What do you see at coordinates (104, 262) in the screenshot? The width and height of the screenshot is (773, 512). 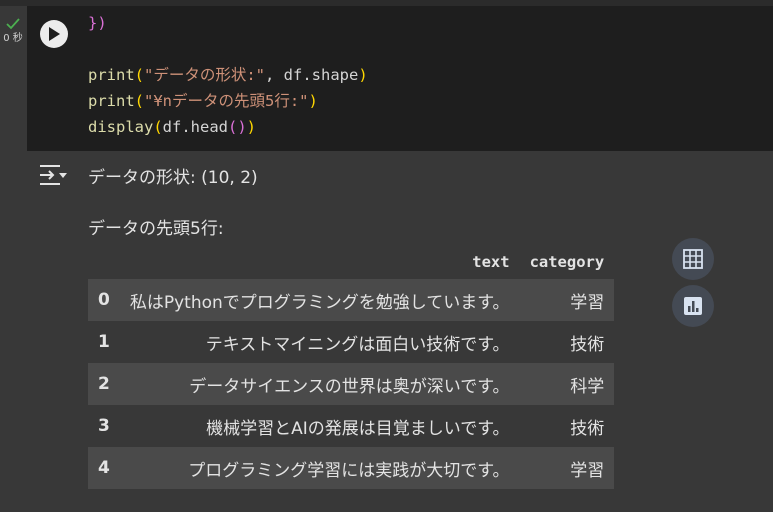 I see `column-header-index` at bounding box center [104, 262].